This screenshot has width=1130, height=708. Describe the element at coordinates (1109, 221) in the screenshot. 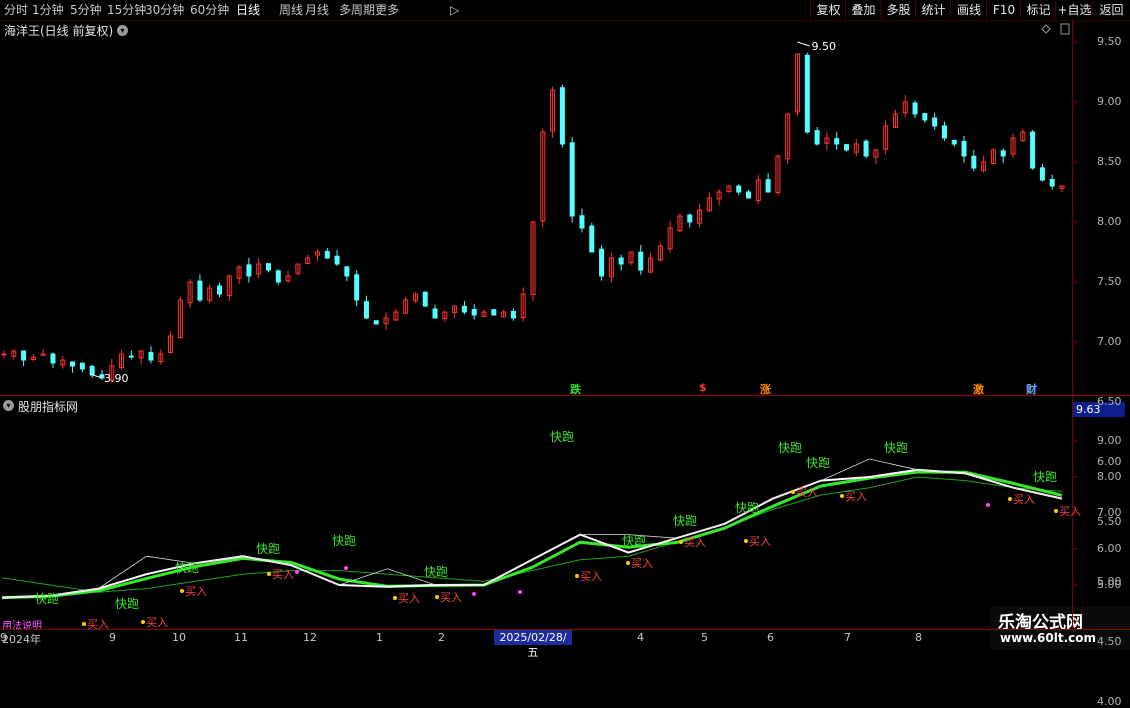

I see `main-y-tick: 8.00` at that location.